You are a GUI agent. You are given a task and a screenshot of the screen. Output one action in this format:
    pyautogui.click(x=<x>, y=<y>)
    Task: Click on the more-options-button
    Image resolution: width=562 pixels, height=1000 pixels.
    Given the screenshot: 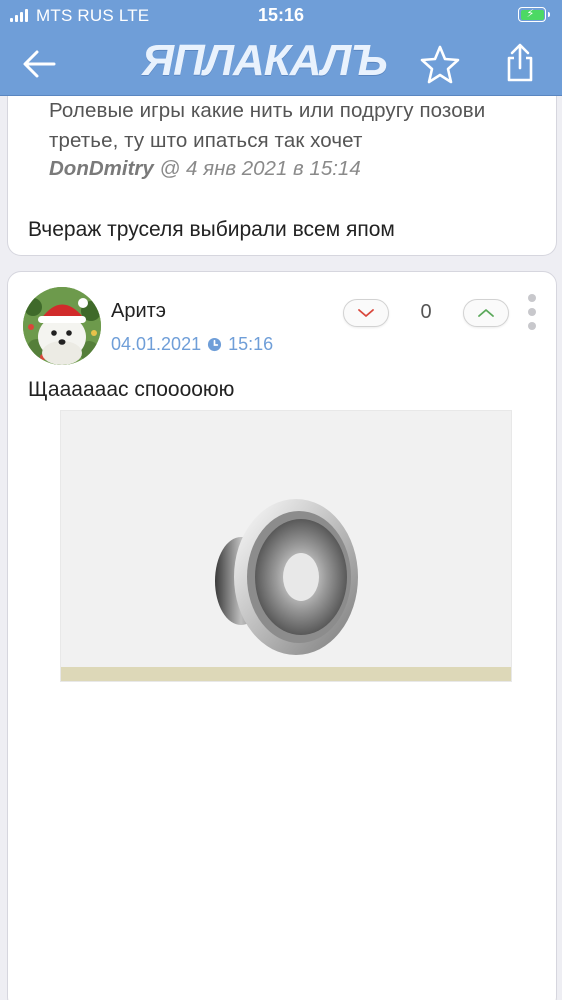 What is the action you would take?
    pyautogui.click(x=532, y=312)
    